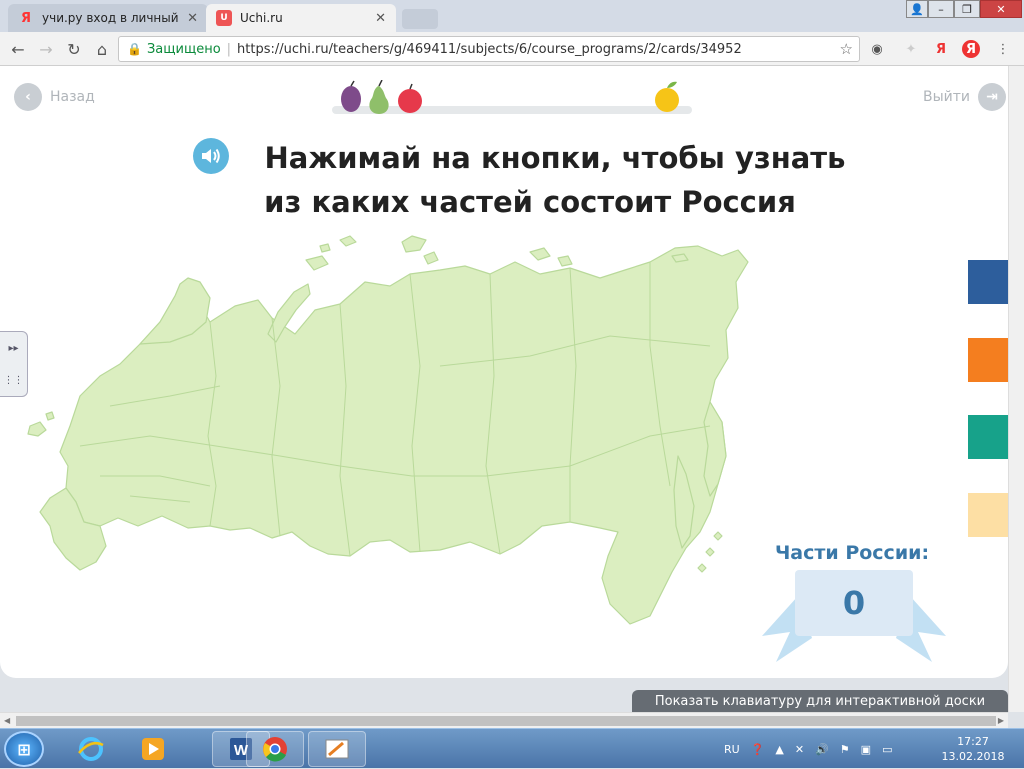 The width and height of the screenshot is (1024, 769). I want to click on category-tab-orange, so click(988, 360).